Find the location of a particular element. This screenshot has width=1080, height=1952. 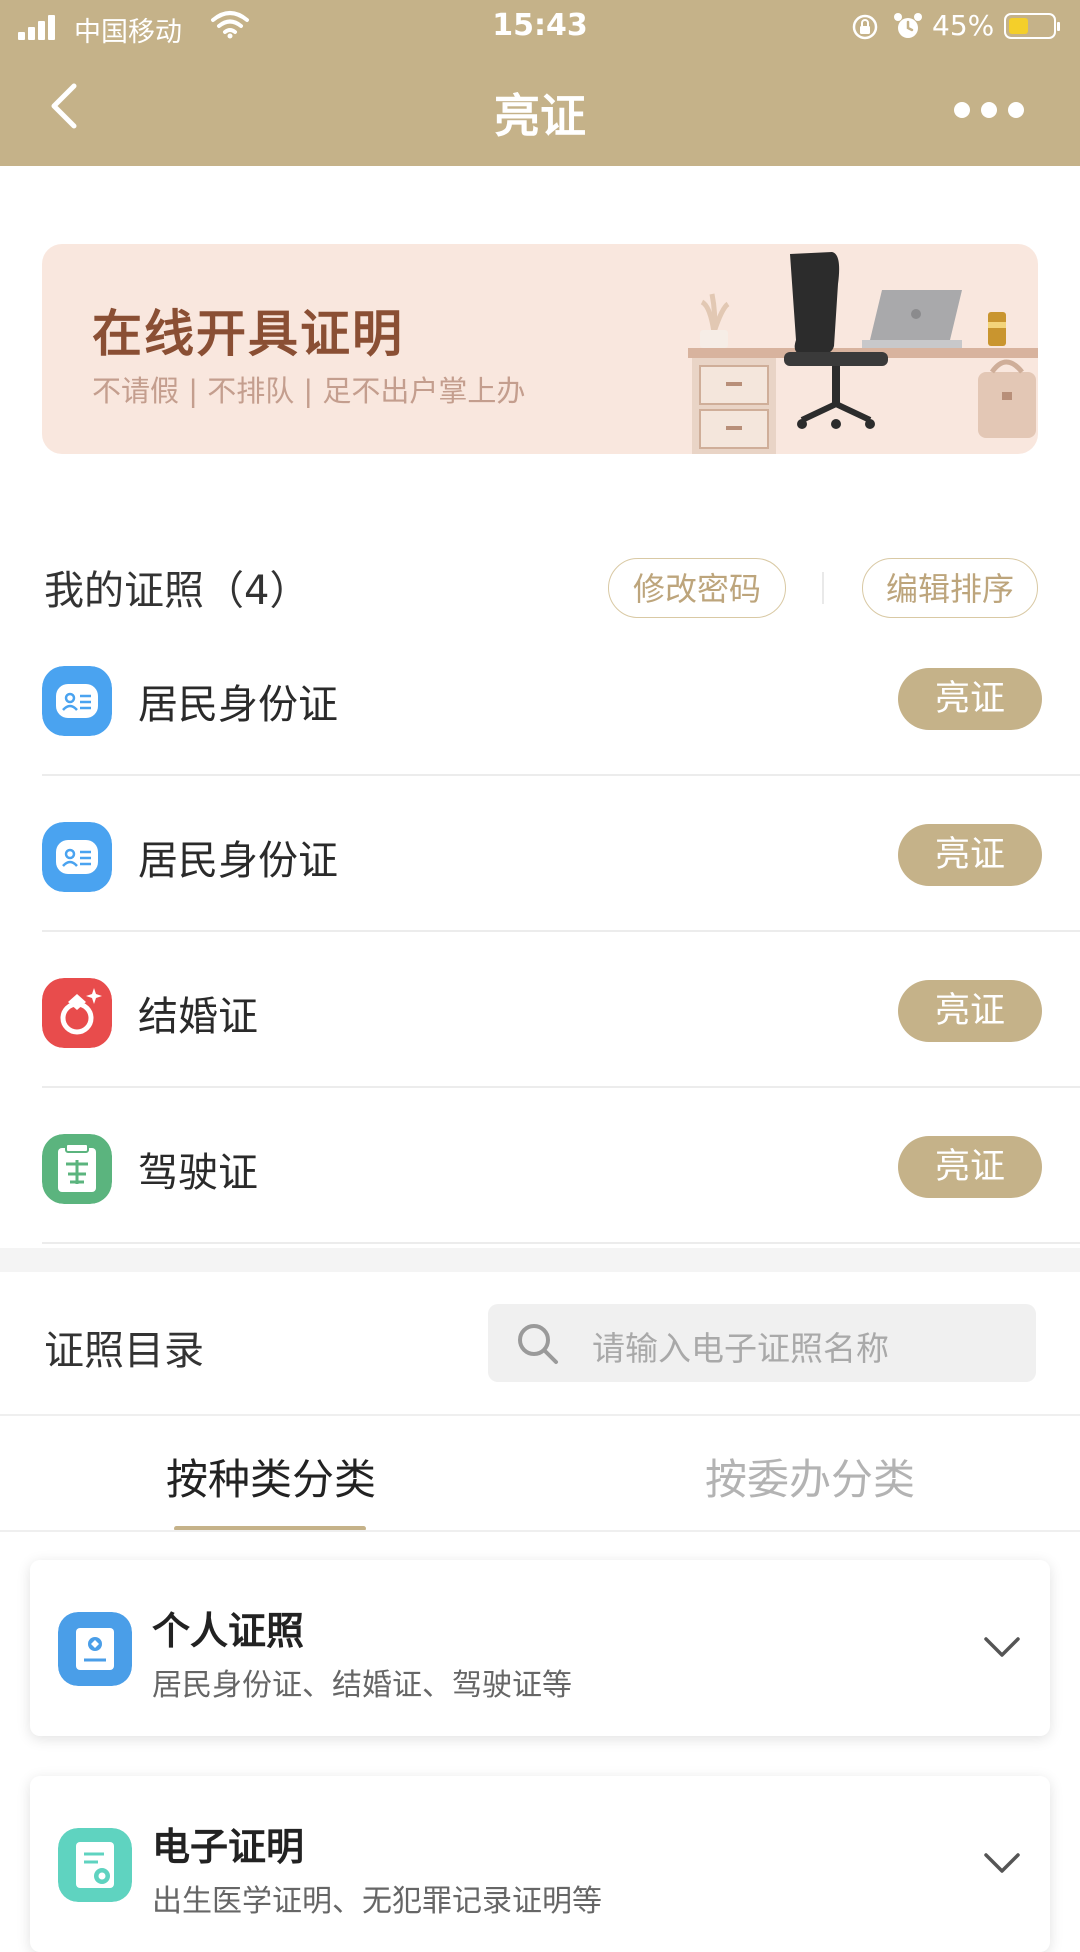

catalog-title: 证照目录 is located at coordinates (124, 1351).